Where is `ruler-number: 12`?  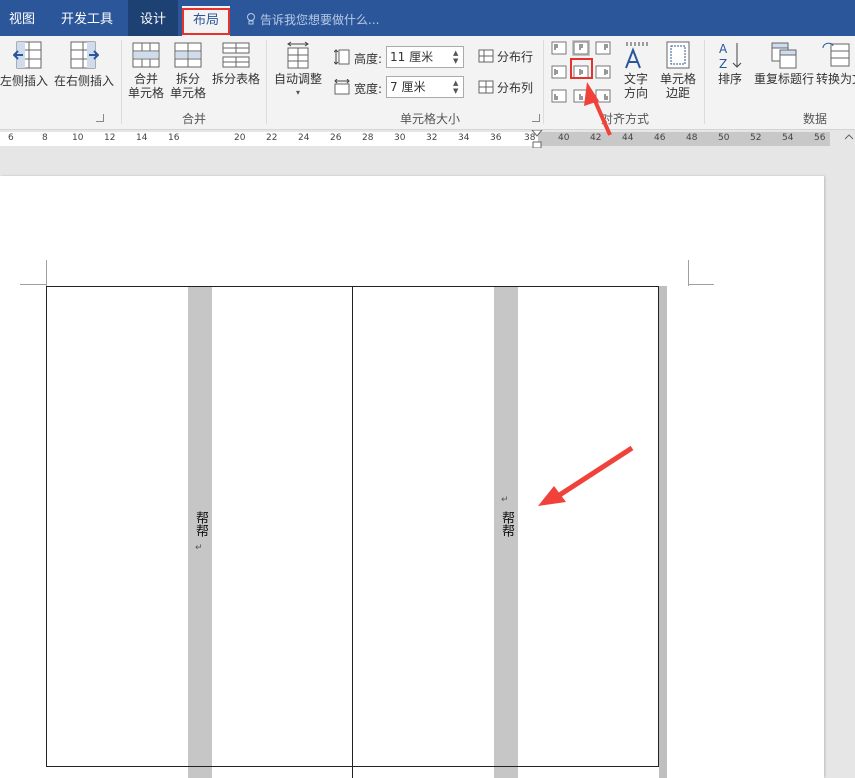 ruler-number: 12 is located at coordinates (110, 138).